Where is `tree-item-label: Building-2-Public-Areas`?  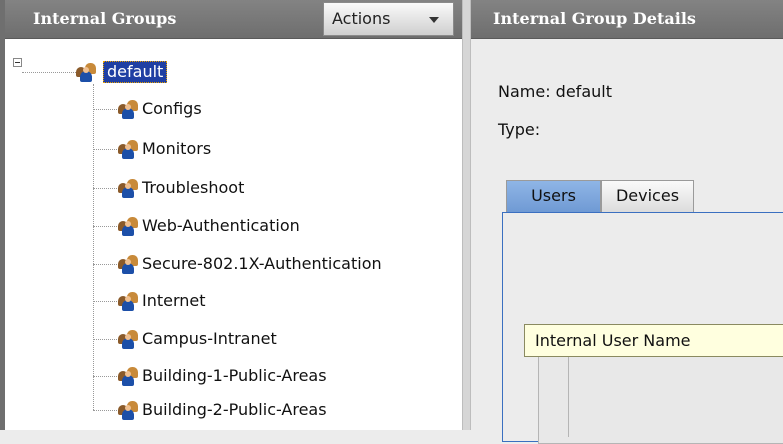 tree-item-label: Building-2-Public-Areas is located at coordinates (234, 409).